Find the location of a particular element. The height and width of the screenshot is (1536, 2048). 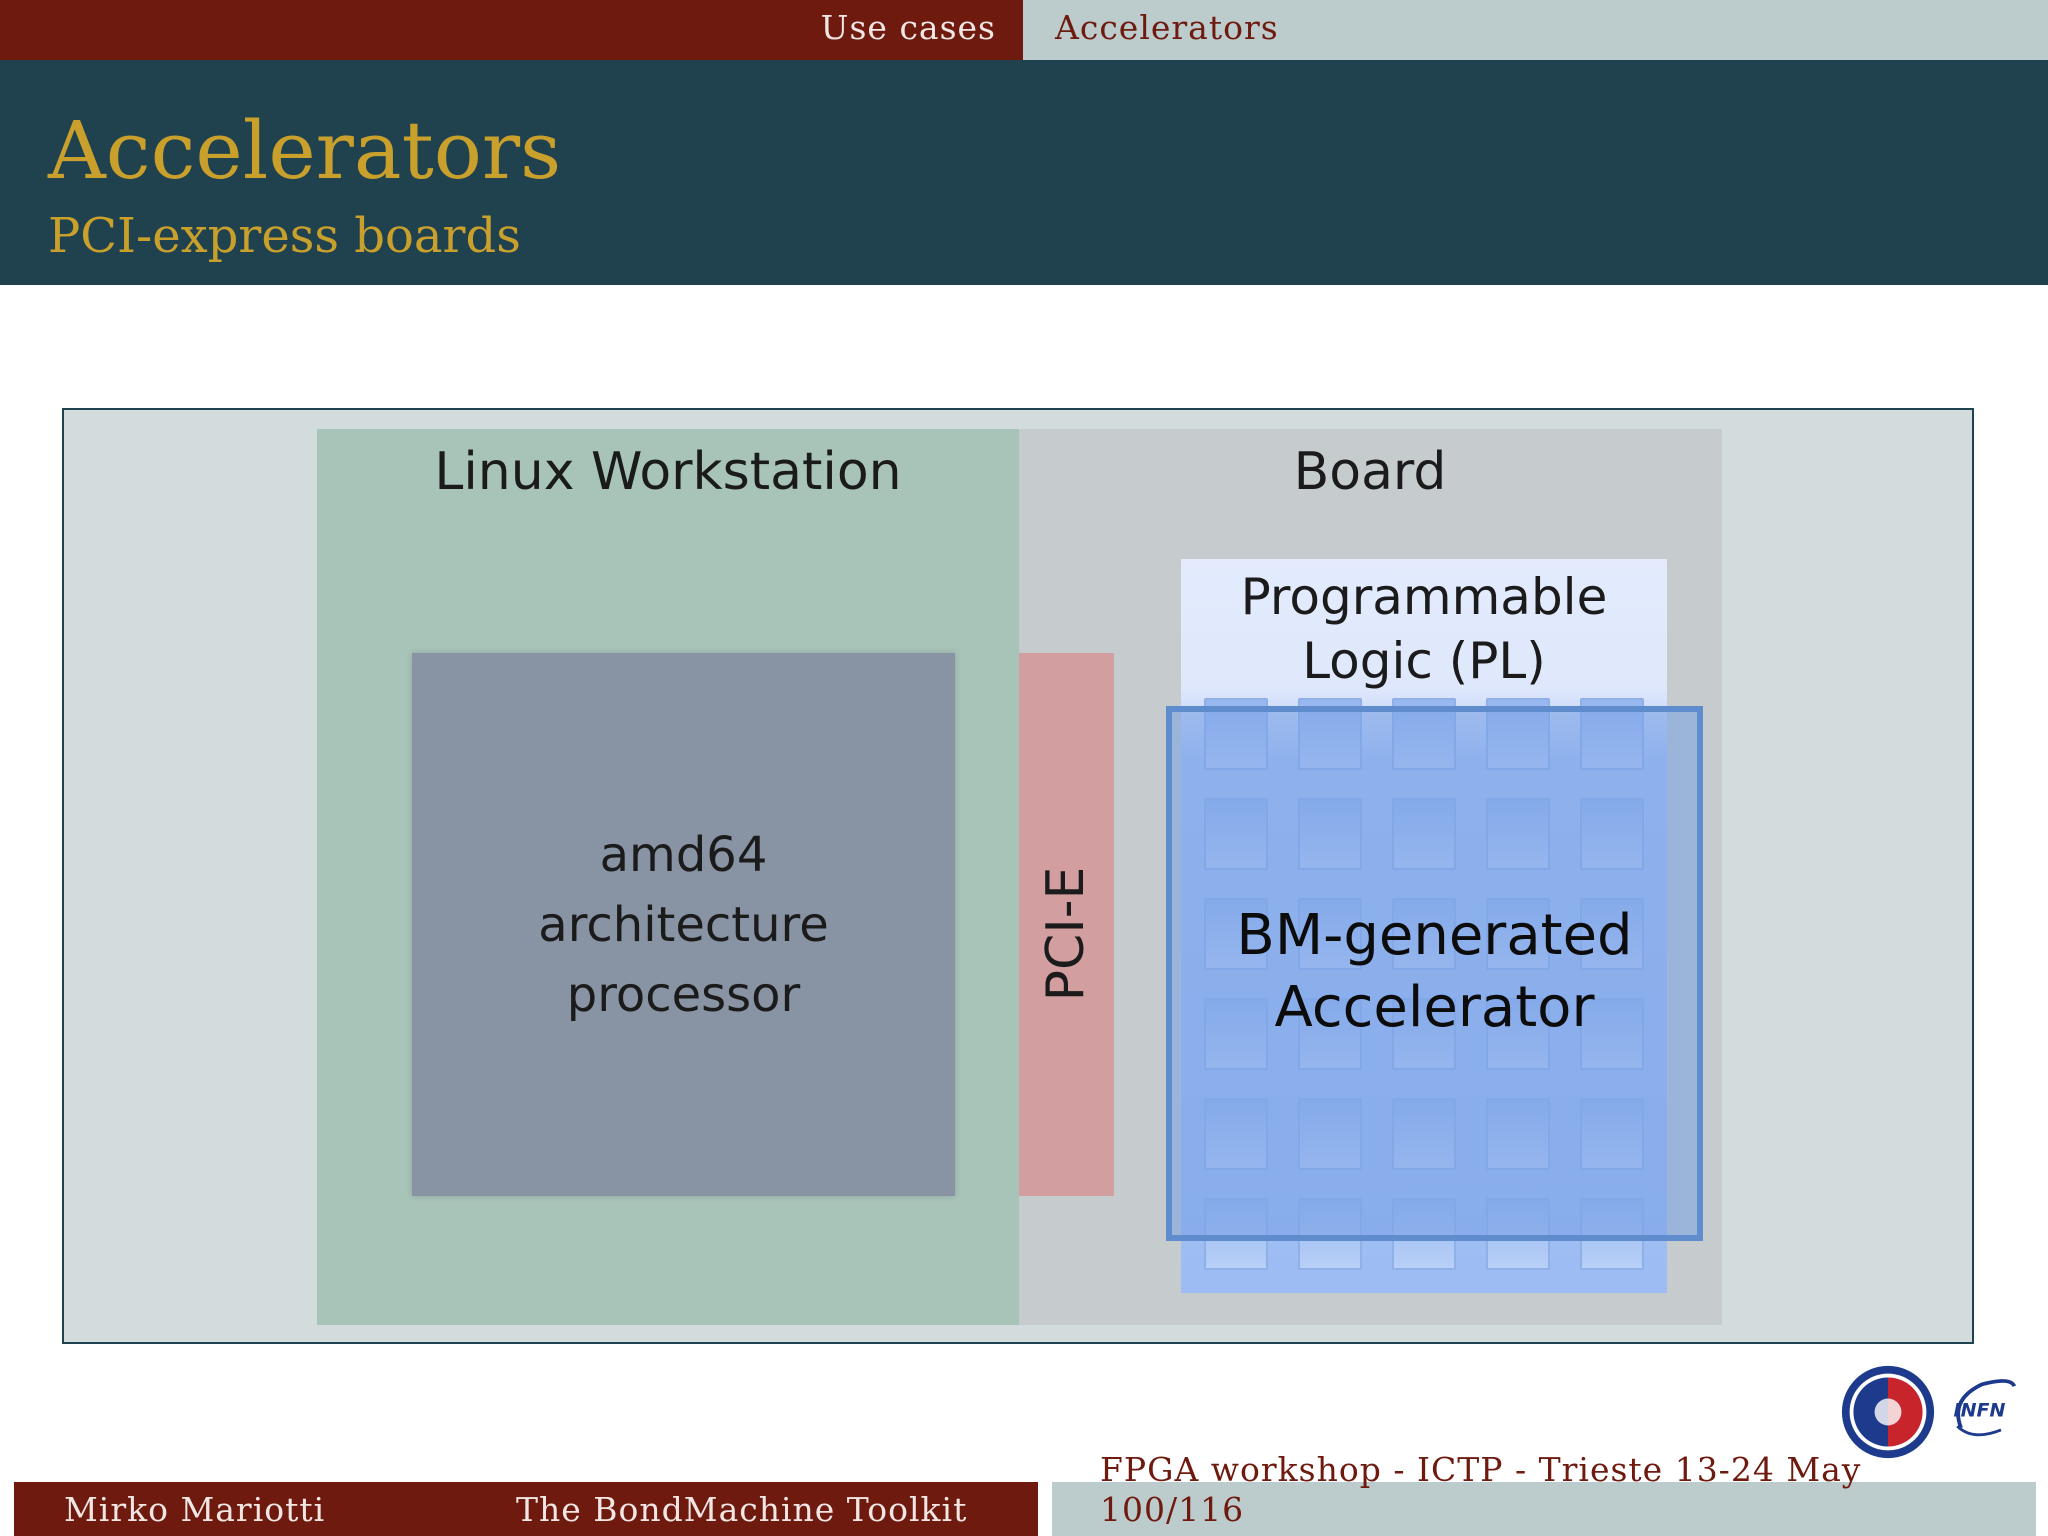

university-seal-logo is located at coordinates (1888, 1412).